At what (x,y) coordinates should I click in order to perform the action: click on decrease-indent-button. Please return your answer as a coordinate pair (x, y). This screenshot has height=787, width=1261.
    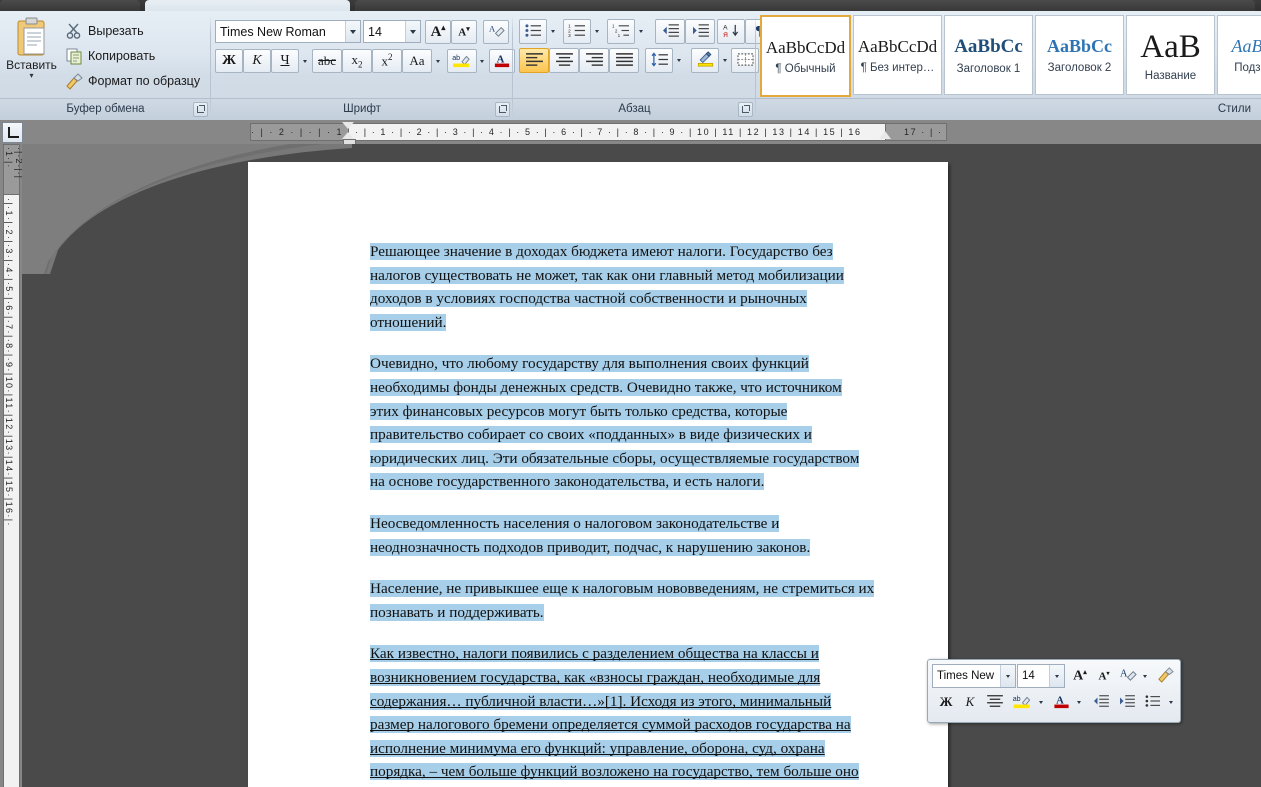
    Looking at the image, I should click on (670, 31).